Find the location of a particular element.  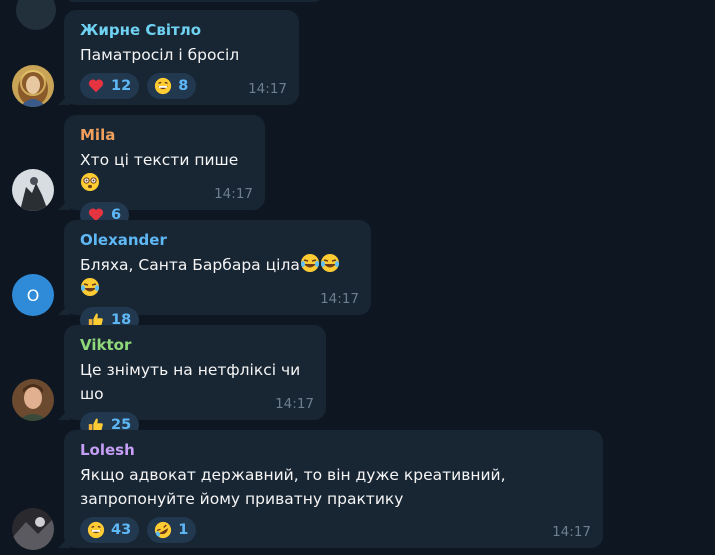

reaction-grinning: 8 is located at coordinates (172, 86).